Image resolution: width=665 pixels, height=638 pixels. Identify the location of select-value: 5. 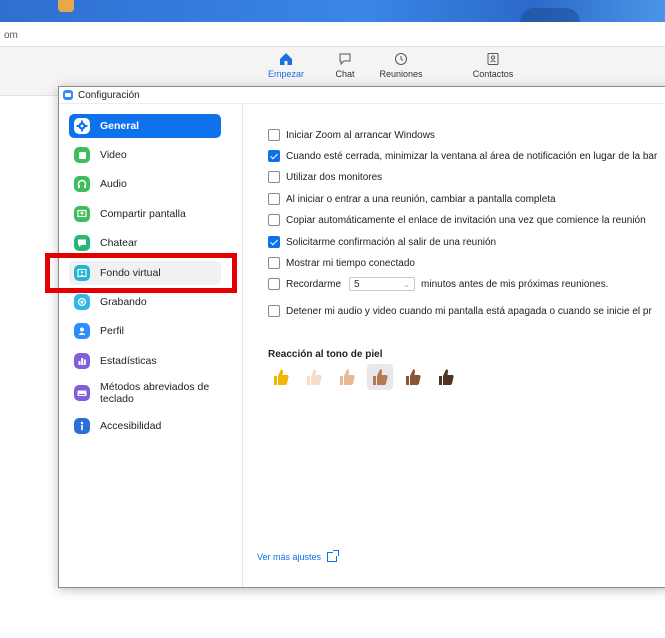
(357, 284).